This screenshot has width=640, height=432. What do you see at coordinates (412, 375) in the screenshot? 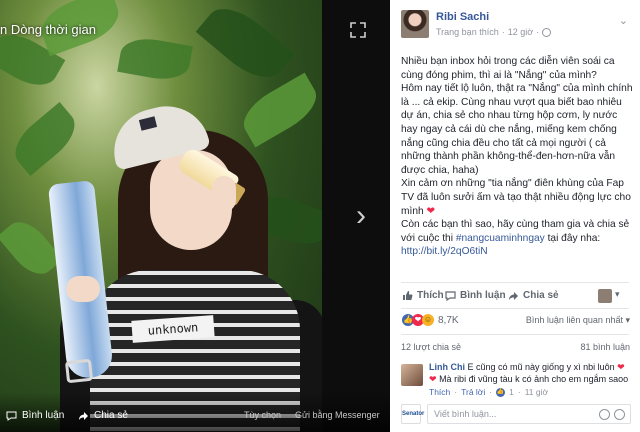
I see `commenter-avatar` at bounding box center [412, 375].